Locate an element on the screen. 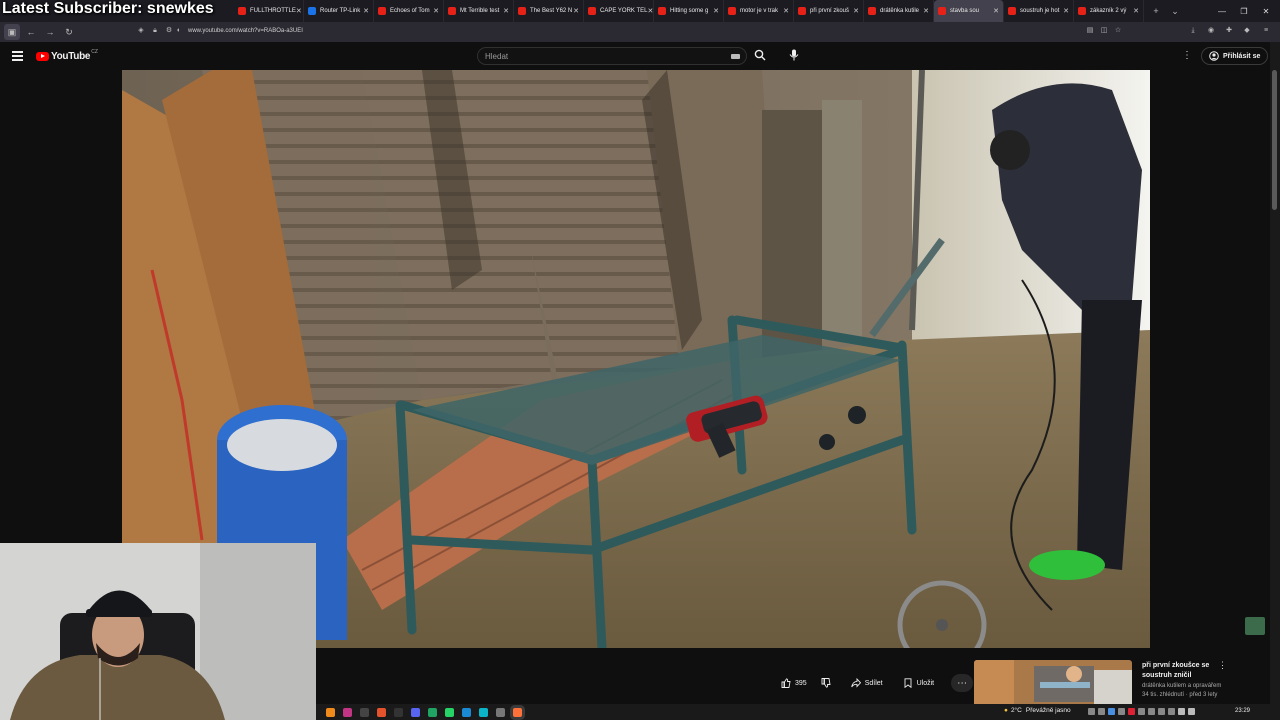 Image resolution: width=1280 pixels, height=720 pixels. reader-view-icon: ▤ is located at coordinates (1090, 31).